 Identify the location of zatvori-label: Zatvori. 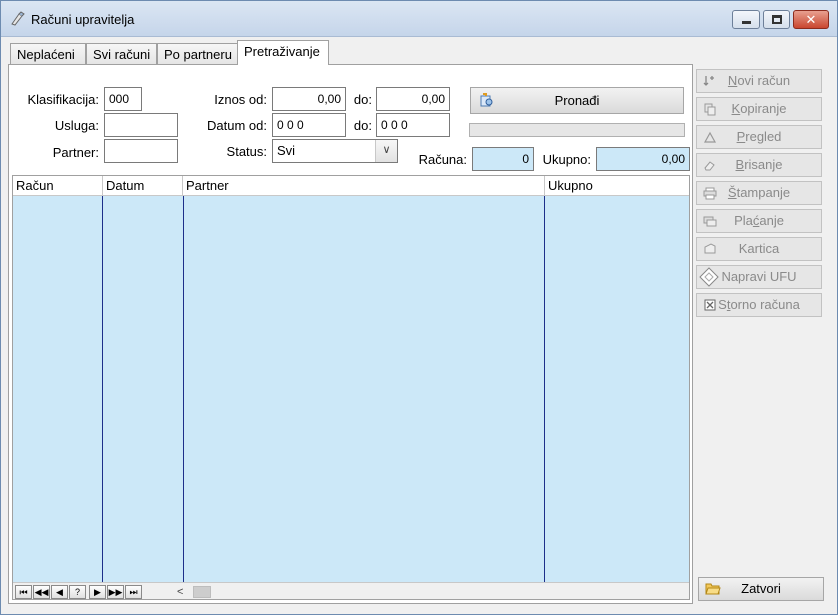
(761, 588).